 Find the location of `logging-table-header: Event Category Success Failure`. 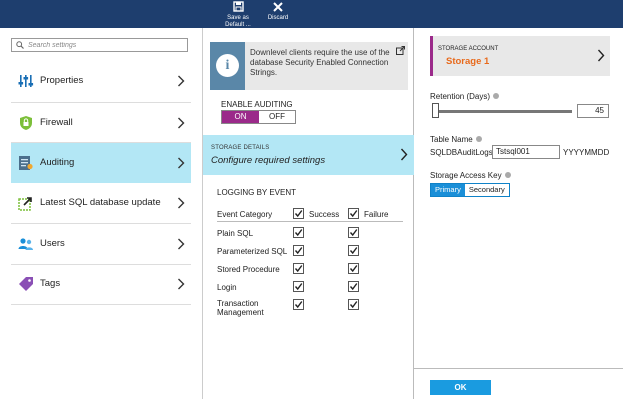

logging-table-header: Event Category Success Failure is located at coordinates (310, 215).